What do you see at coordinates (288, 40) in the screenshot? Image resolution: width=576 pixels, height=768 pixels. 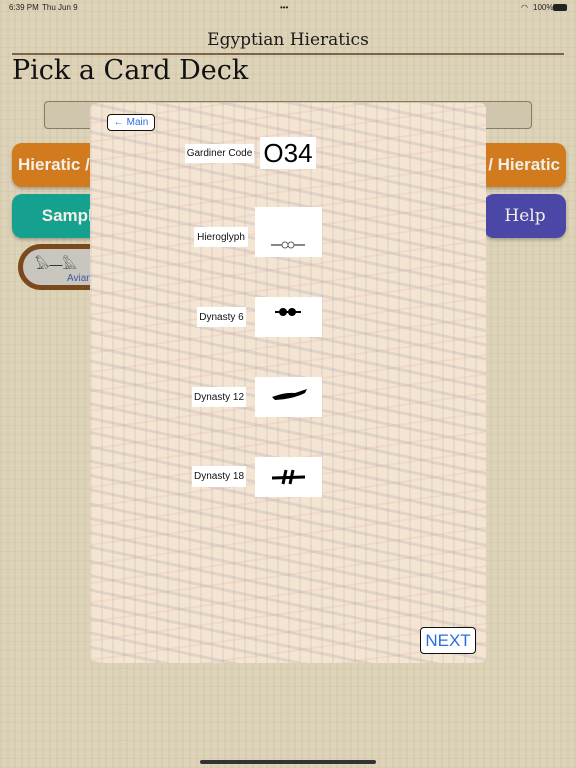 I see `app-title: Egyptian Hieratics` at bounding box center [288, 40].